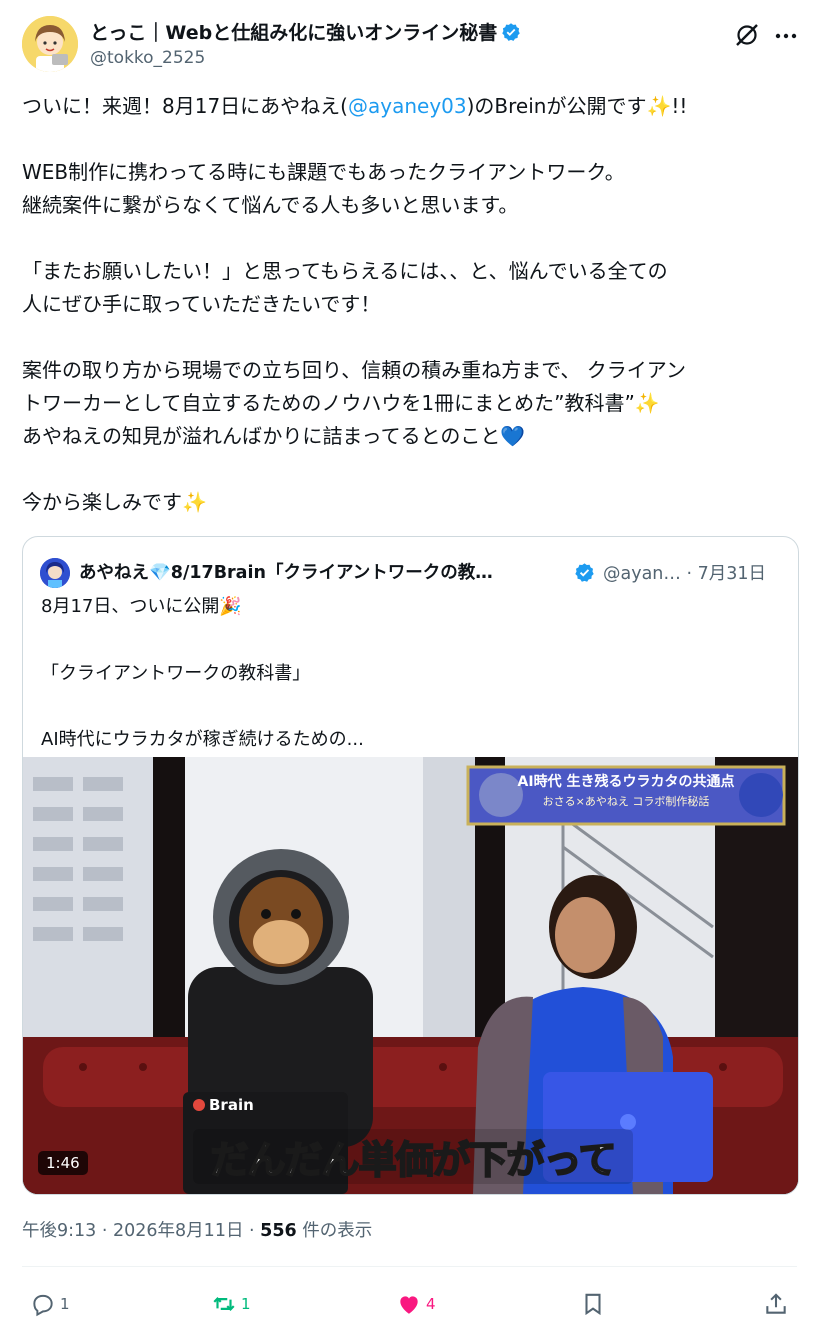 The image size is (820, 1337). Describe the element at coordinates (409, 1266) in the screenshot. I see `divider` at that location.